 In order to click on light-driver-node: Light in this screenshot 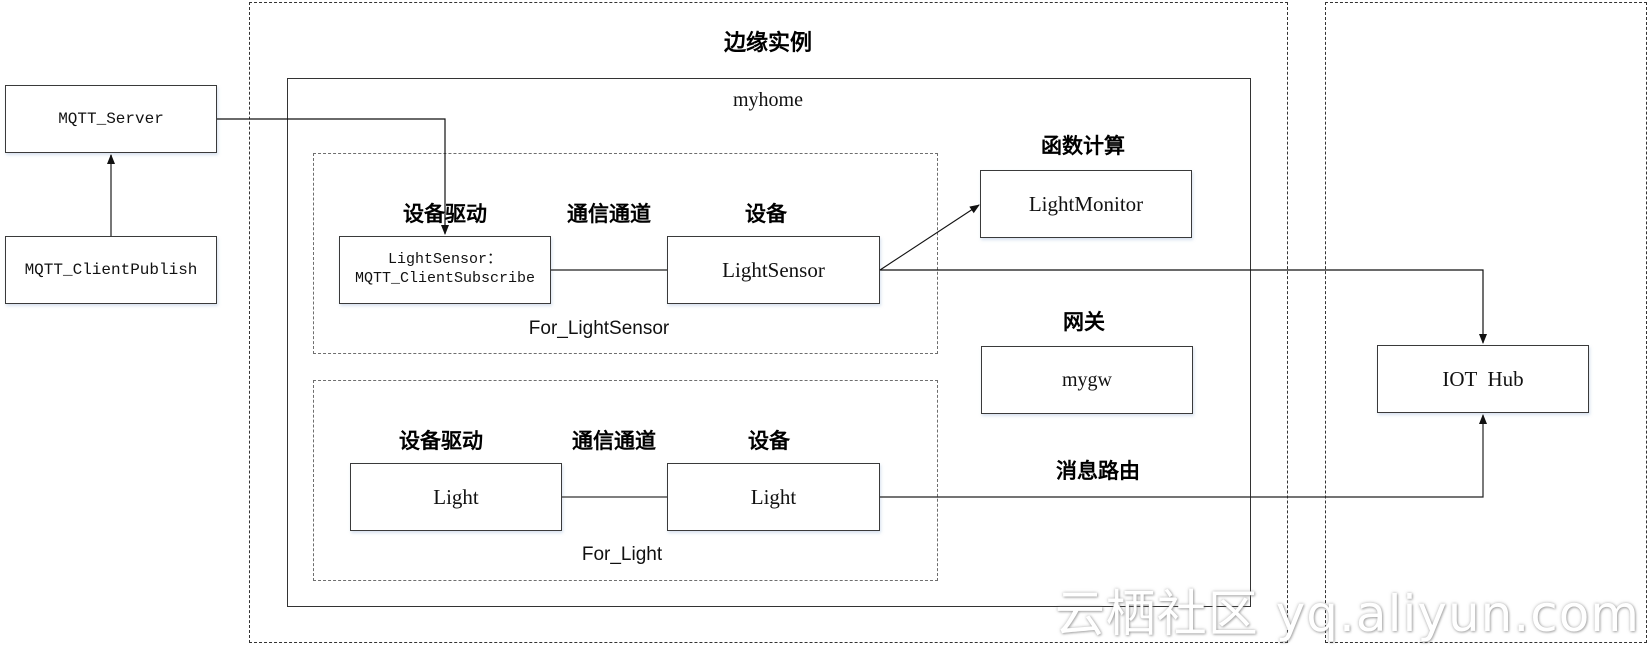, I will do `click(456, 497)`.